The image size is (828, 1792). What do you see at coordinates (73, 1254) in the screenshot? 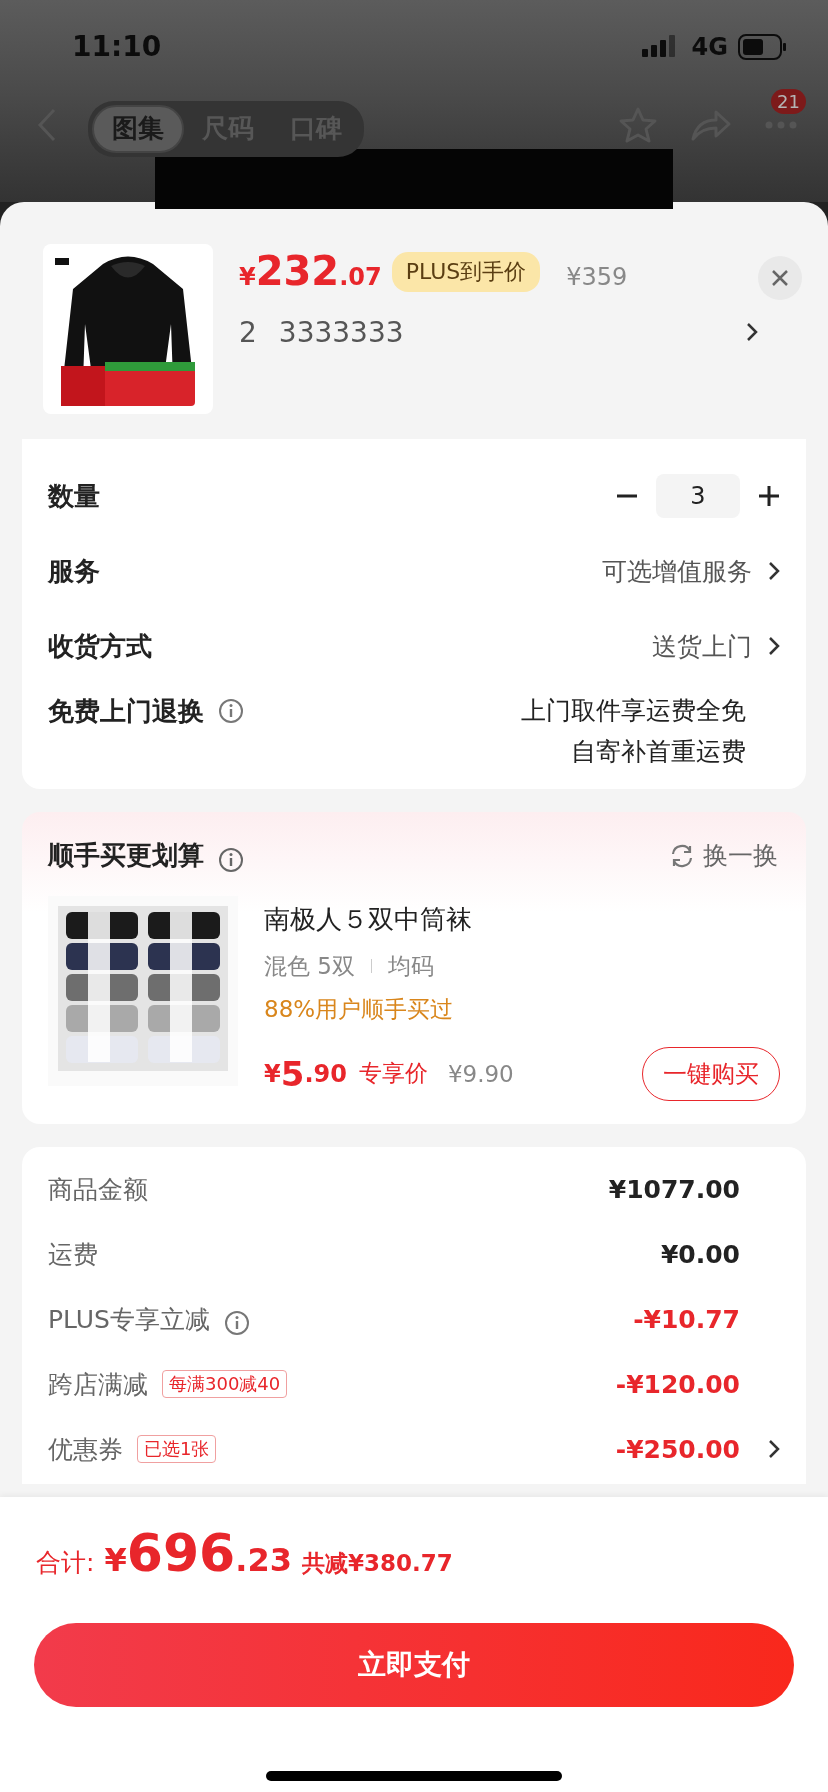
I see `summary-label: 运费` at bounding box center [73, 1254].